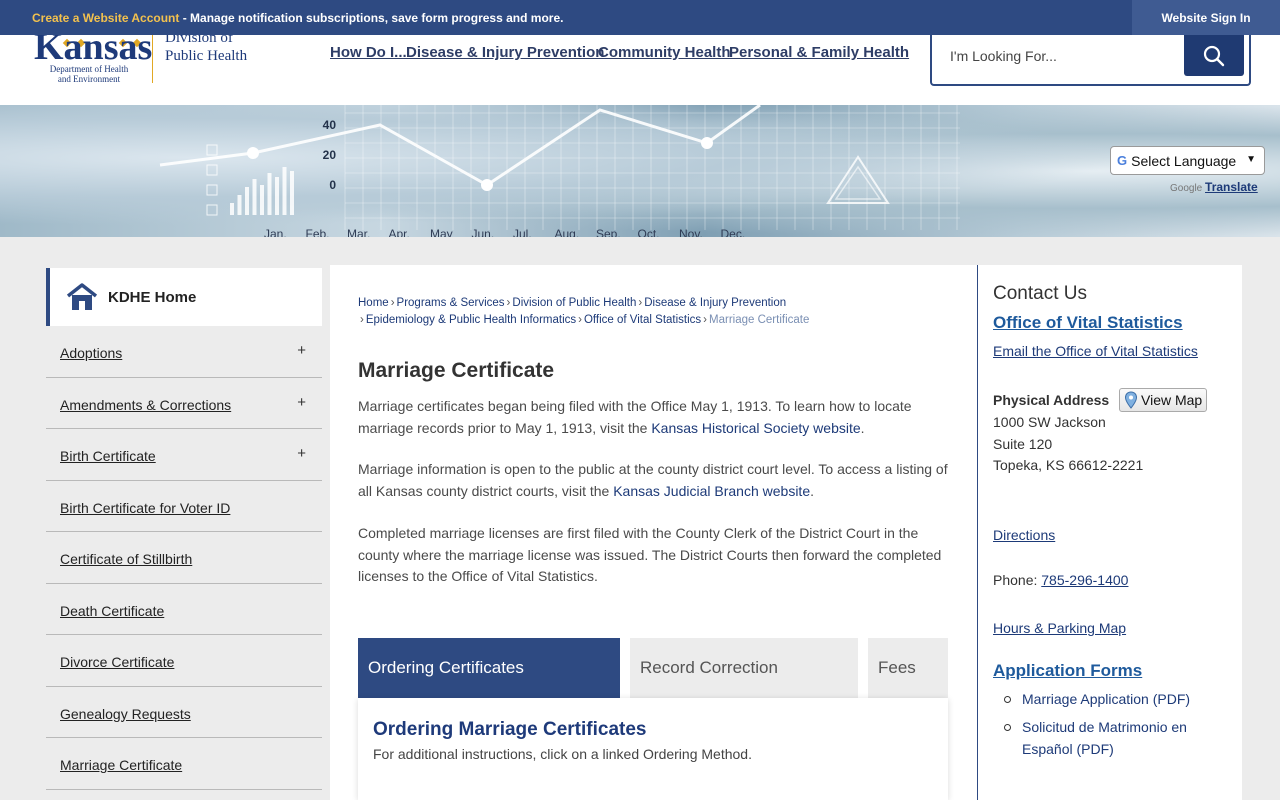 This screenshot has width=1280, height=800. Describe the element at coordinates (125, 714) in the screenshot. I see `sidebar-item-label: Genealogy Requests` at that location.